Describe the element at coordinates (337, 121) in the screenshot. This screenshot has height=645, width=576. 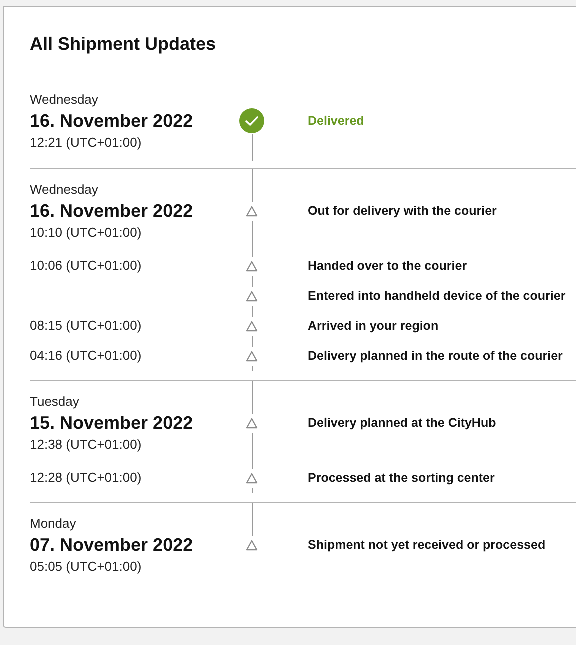
I see `status-label: Delivered` at that location.